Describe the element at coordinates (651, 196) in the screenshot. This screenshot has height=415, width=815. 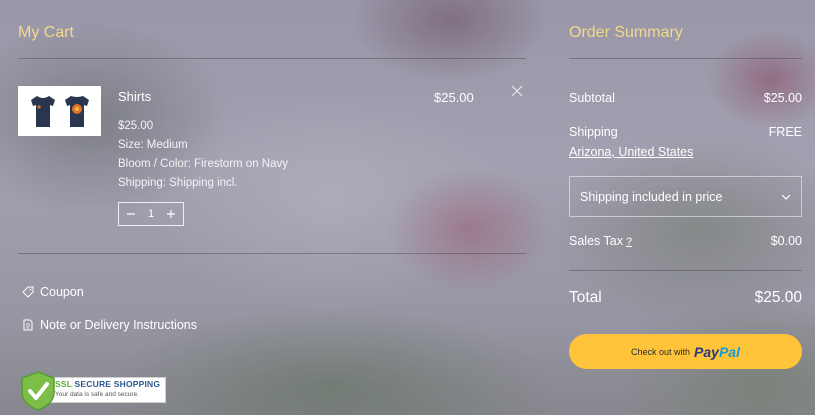
I see `shipping-method-value: Shipping included in price` at that location.